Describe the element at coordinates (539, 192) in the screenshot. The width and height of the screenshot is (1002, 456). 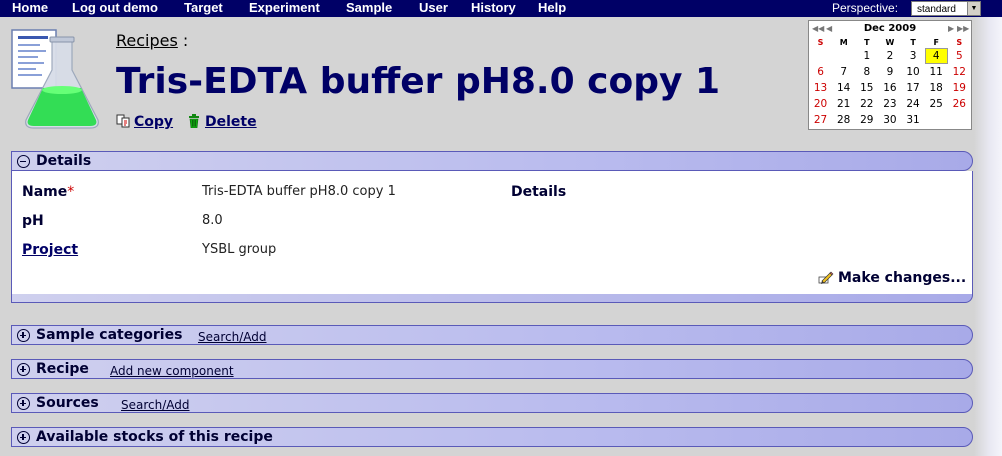
I see `details-column-label: Details` at that location.